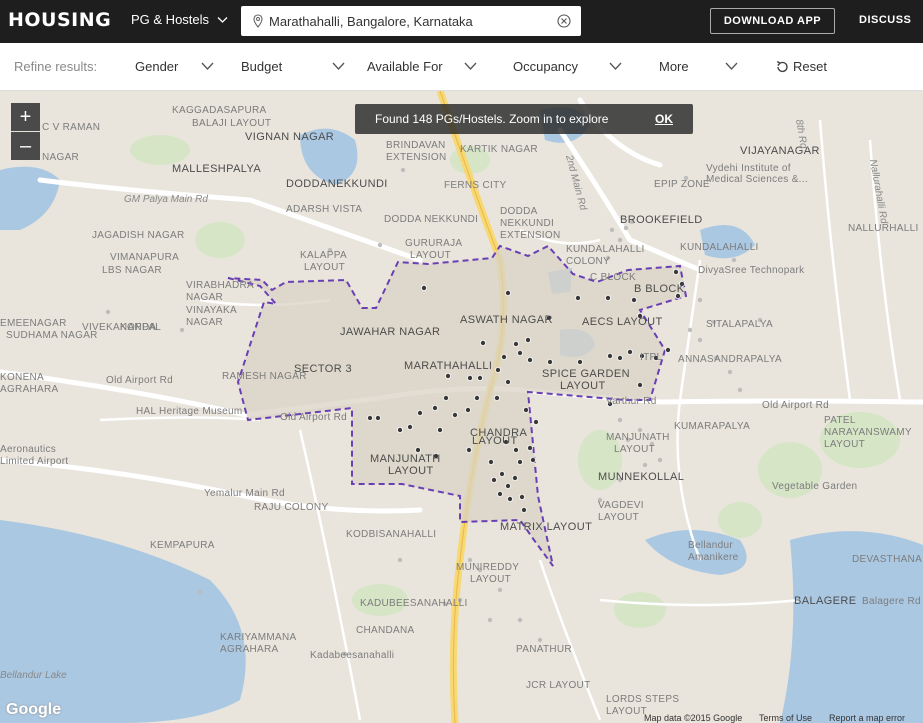 The image size is (923, 723). Describe the element at coordinates (519, 211) in the screenshot. I see `svg-text: DODDA` at that location.